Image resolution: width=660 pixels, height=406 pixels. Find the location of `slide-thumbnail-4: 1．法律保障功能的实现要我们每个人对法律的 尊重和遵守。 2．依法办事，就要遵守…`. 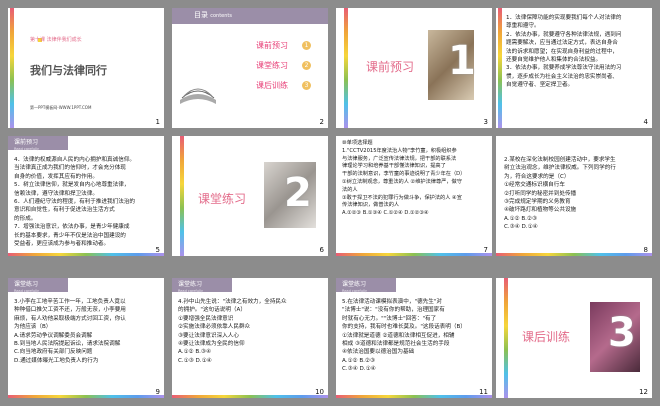

slide-thumbnail-4: 1．法律保障功能的实现要我们每个人对法律的 尊重和遵守。 2．依法办事，就要遵守… is located at coordinates (574, 68).